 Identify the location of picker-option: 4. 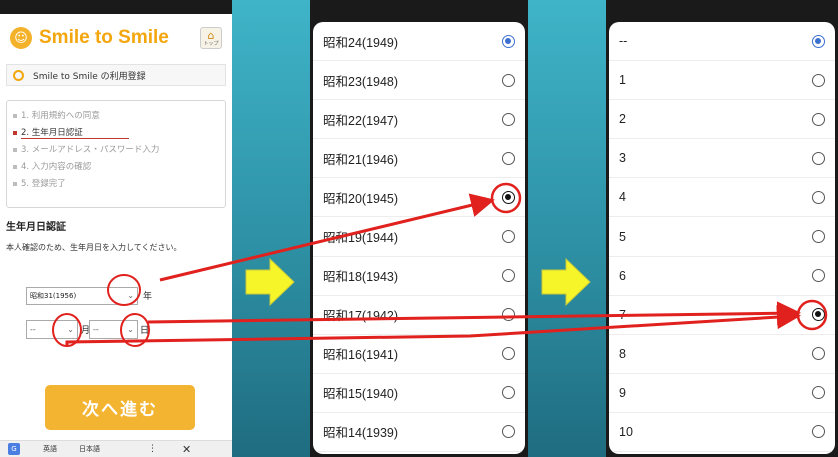
(722, 198).